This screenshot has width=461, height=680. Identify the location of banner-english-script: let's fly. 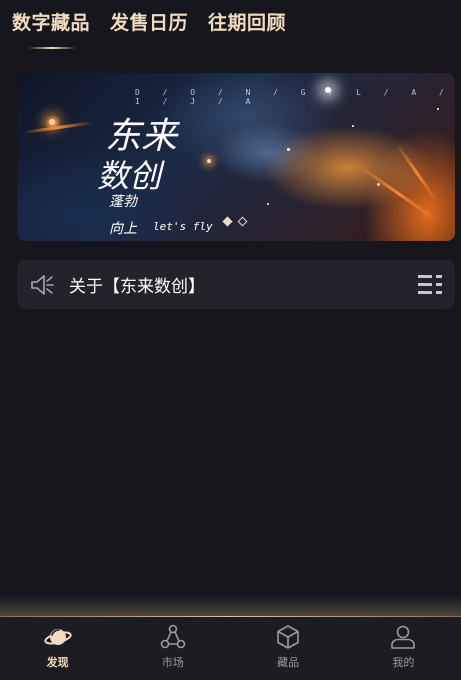
(183, 226).